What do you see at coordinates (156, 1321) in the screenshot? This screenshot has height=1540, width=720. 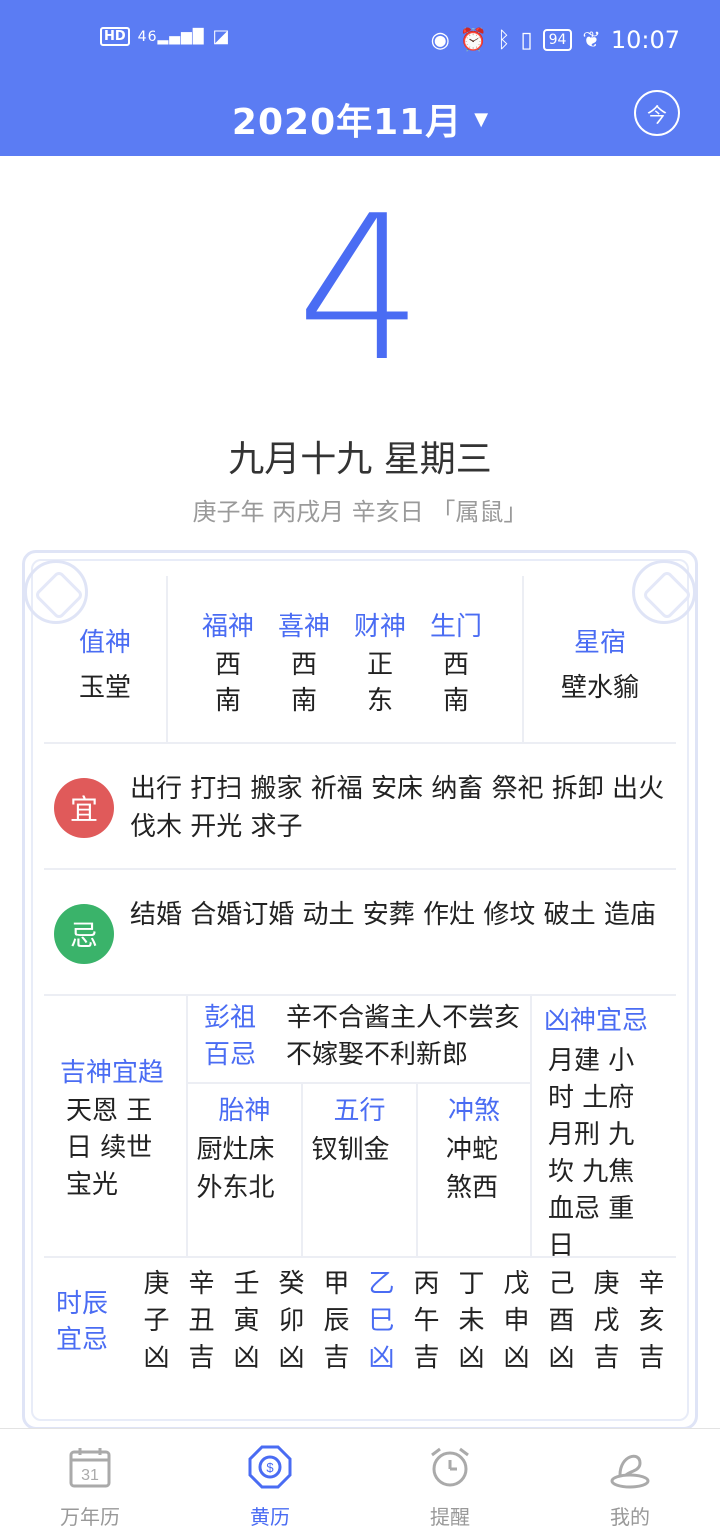 I see `hour-cell: 子` at bounding box center [156, 1321].